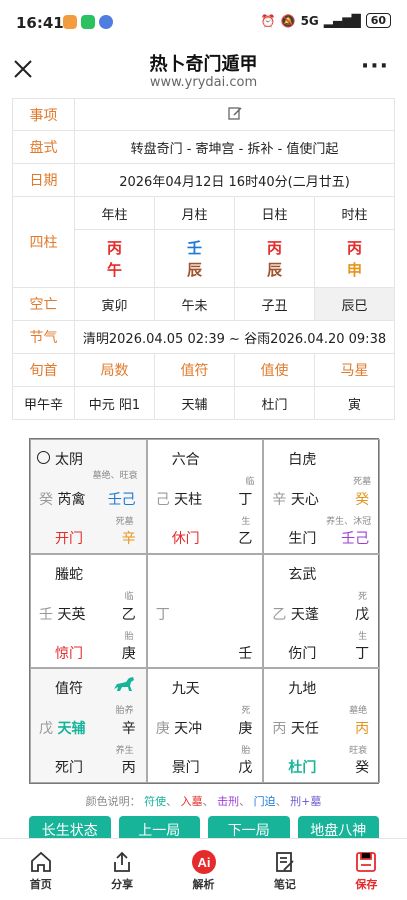 The image size is (407, 900). What do you see at coordinates (268, 20) in the screenshot?
I see `alarm-icon: ⏰` at bounding box center [268, 20].